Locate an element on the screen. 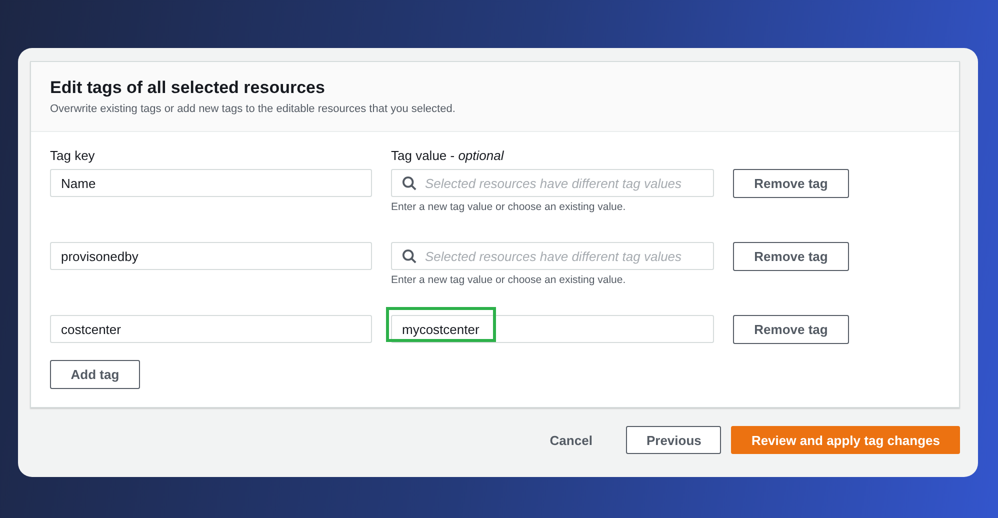  column-label: Tag key is located at coordinates (73, 155).